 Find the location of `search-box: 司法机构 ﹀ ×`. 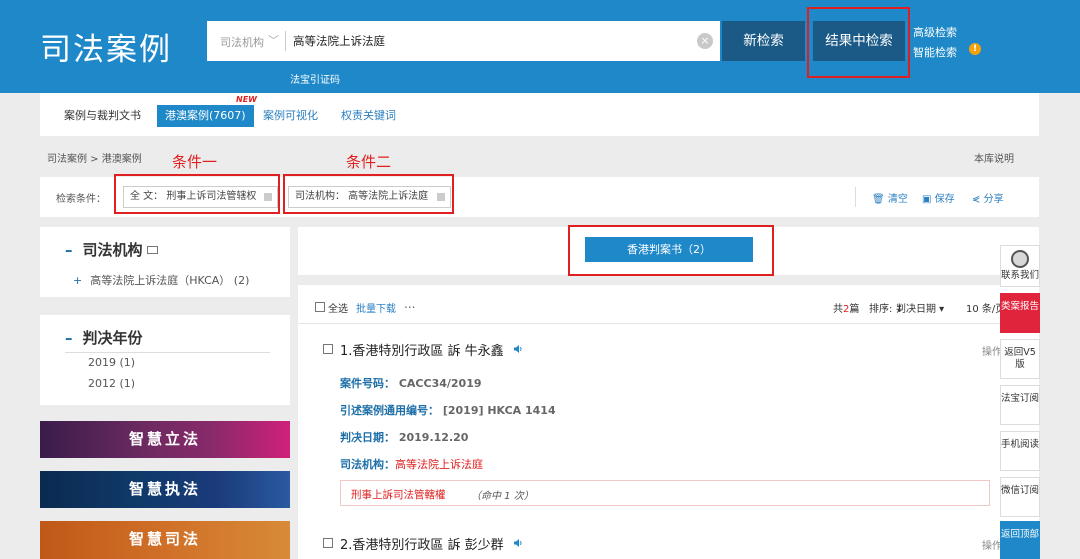

search-box: 司法机构 ﹀ × is located at coordinates (463, 41).